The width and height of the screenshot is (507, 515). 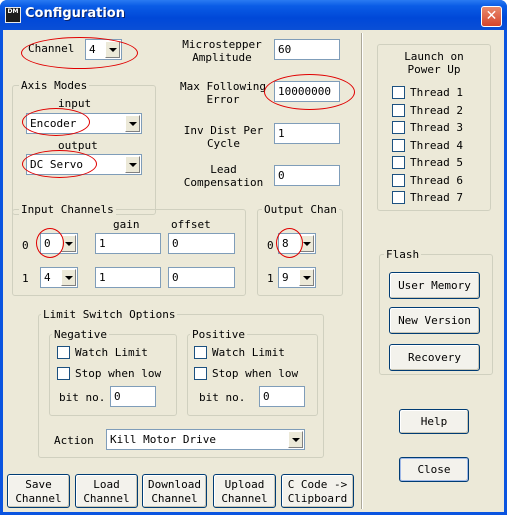 I want to click on close-window-icon: ✕, so click(x=491, y=16).